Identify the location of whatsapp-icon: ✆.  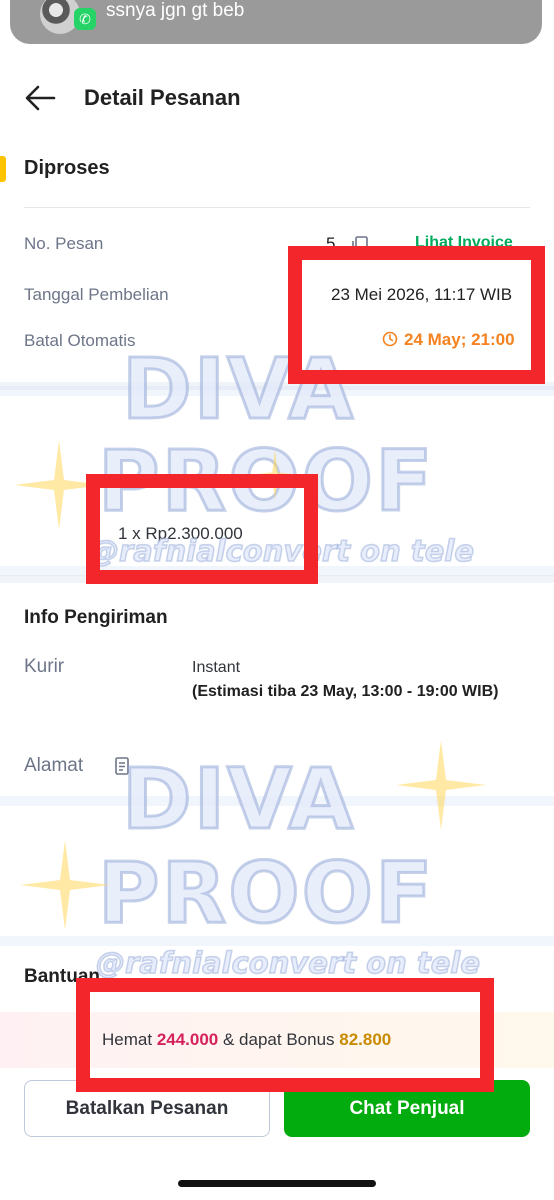
(85, 19).